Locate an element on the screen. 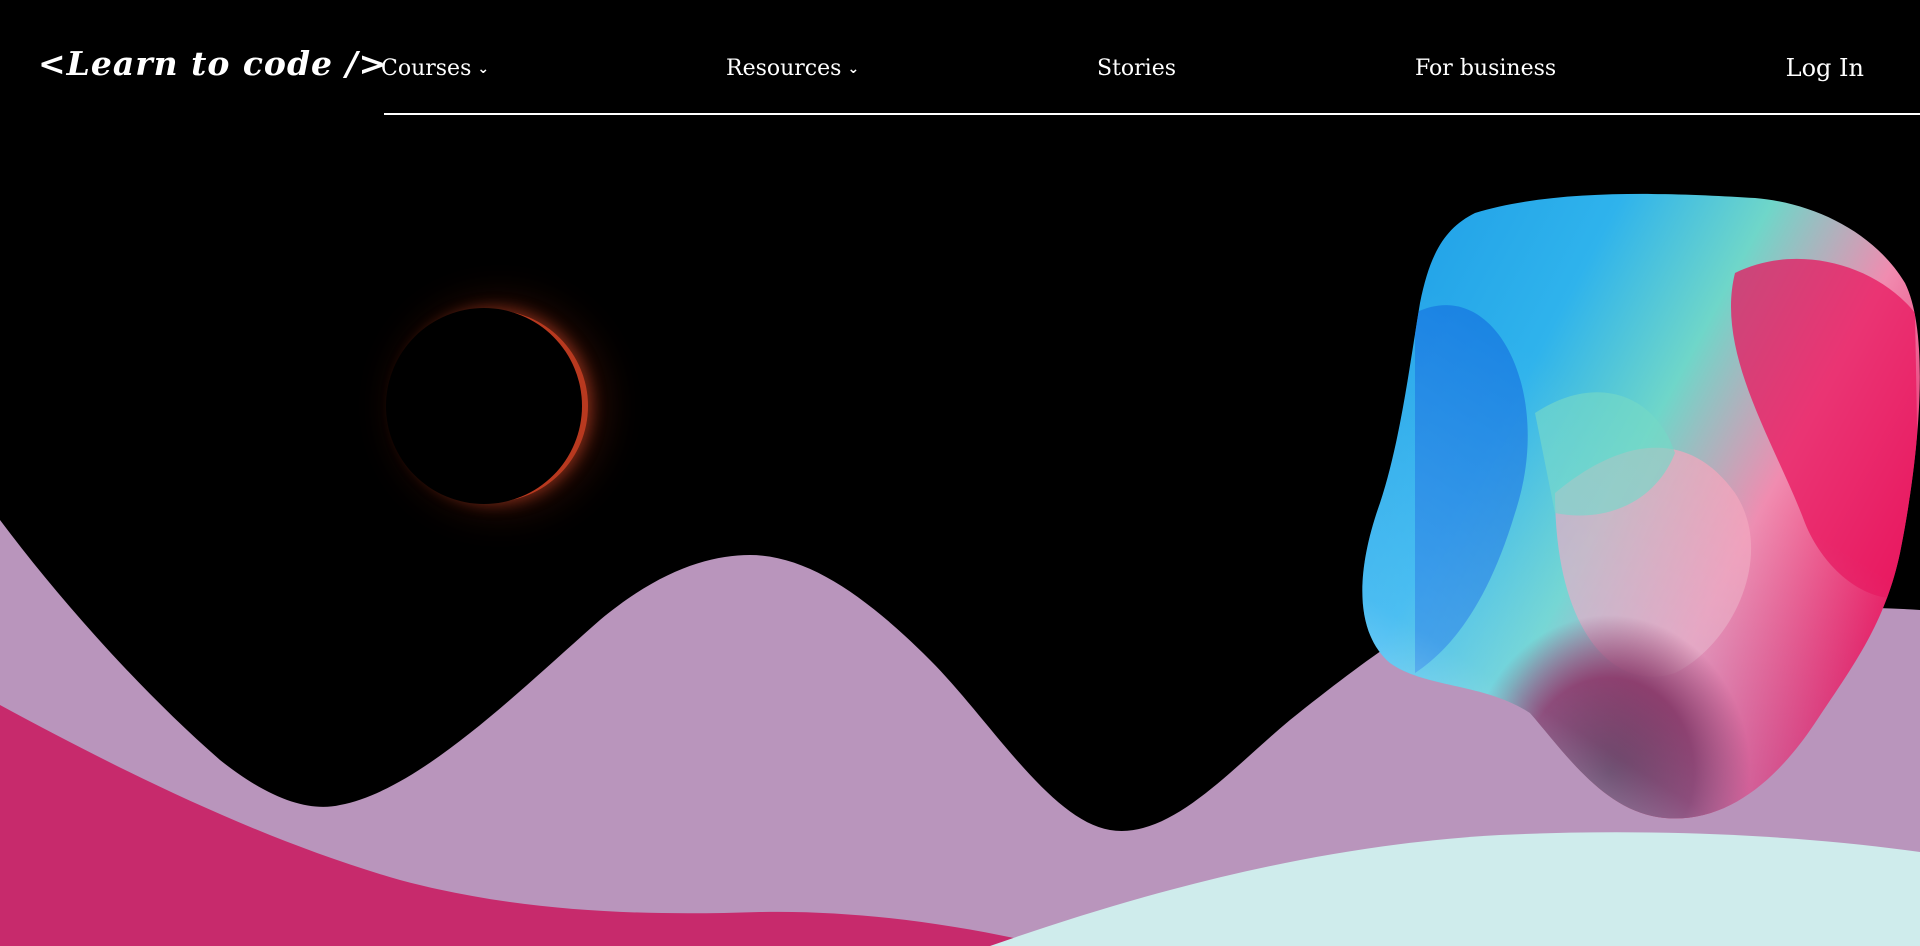  nav-divider is located at coordinates (1152, 114).